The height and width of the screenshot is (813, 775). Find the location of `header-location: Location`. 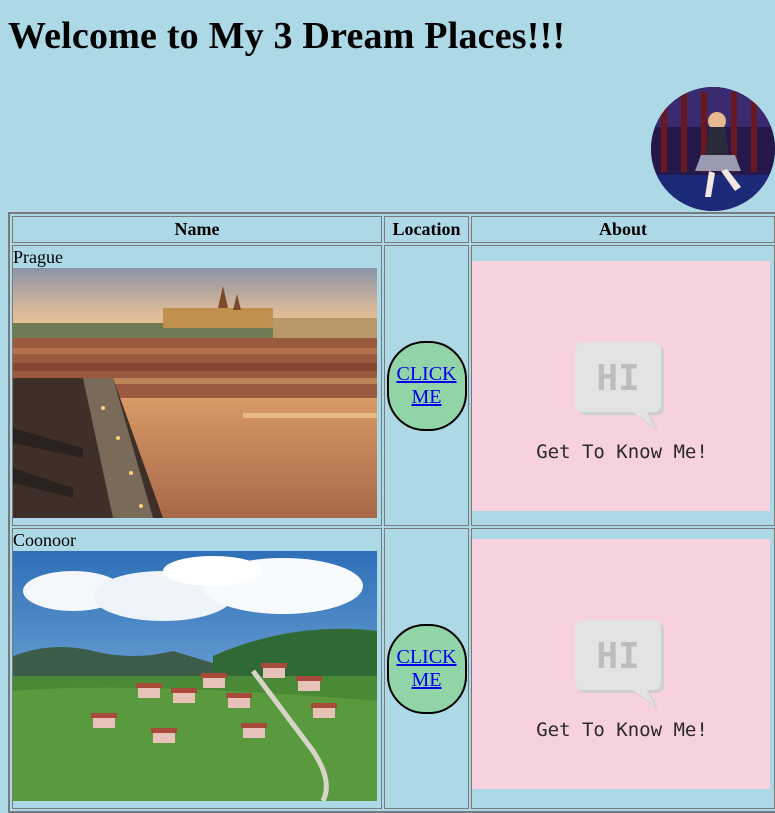

header-location: Location is located at coordinates (426, 229).